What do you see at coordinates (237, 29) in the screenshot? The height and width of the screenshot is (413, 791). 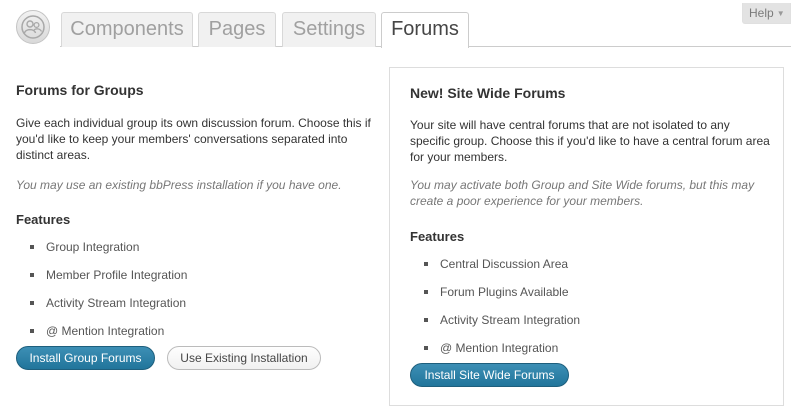 I see `tab-pages: Pages` at bounding box center [237, 29].